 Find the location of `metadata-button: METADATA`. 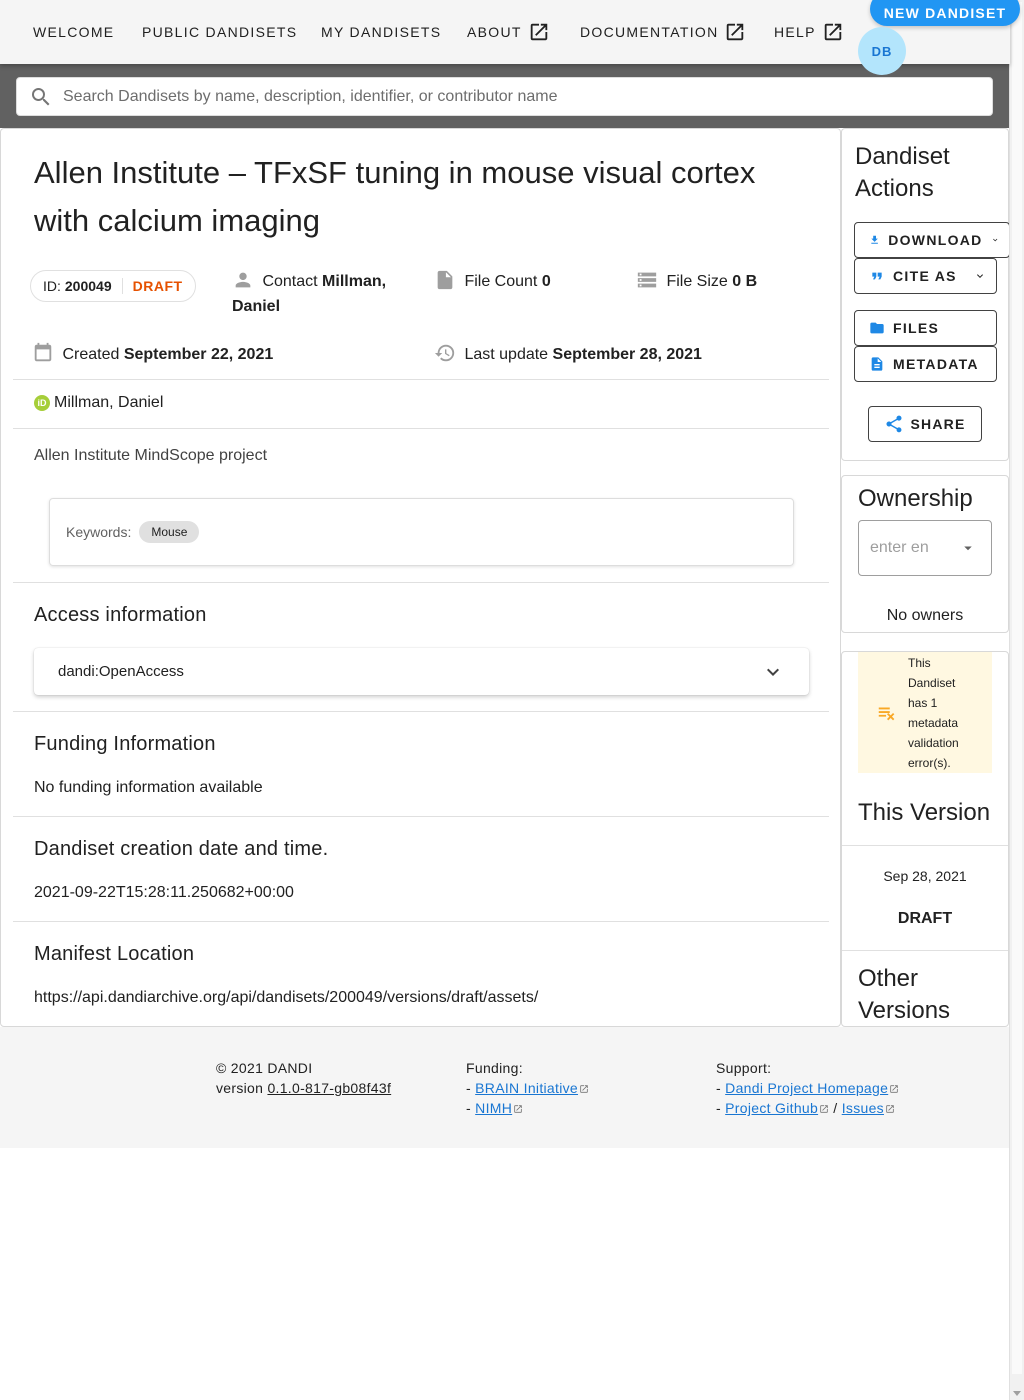

metadata-button: METADATA is located at coordinates (925, 364).